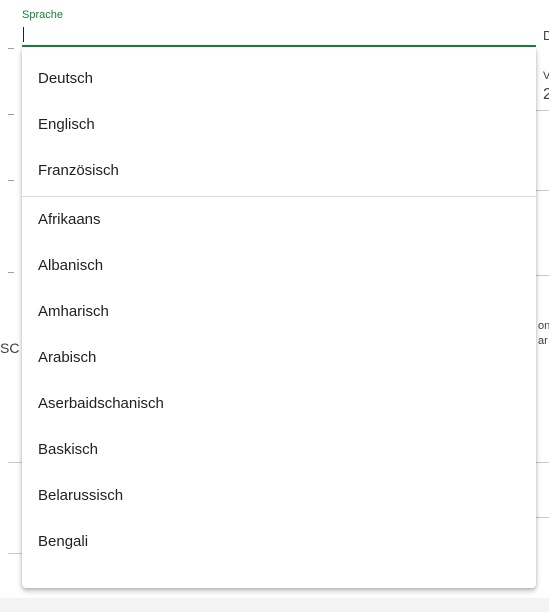 The height and width of the screenshot is (612, 549). Describe the element at coordinates (23, 34) in the screenshot. I see `text-cursor` at that location.